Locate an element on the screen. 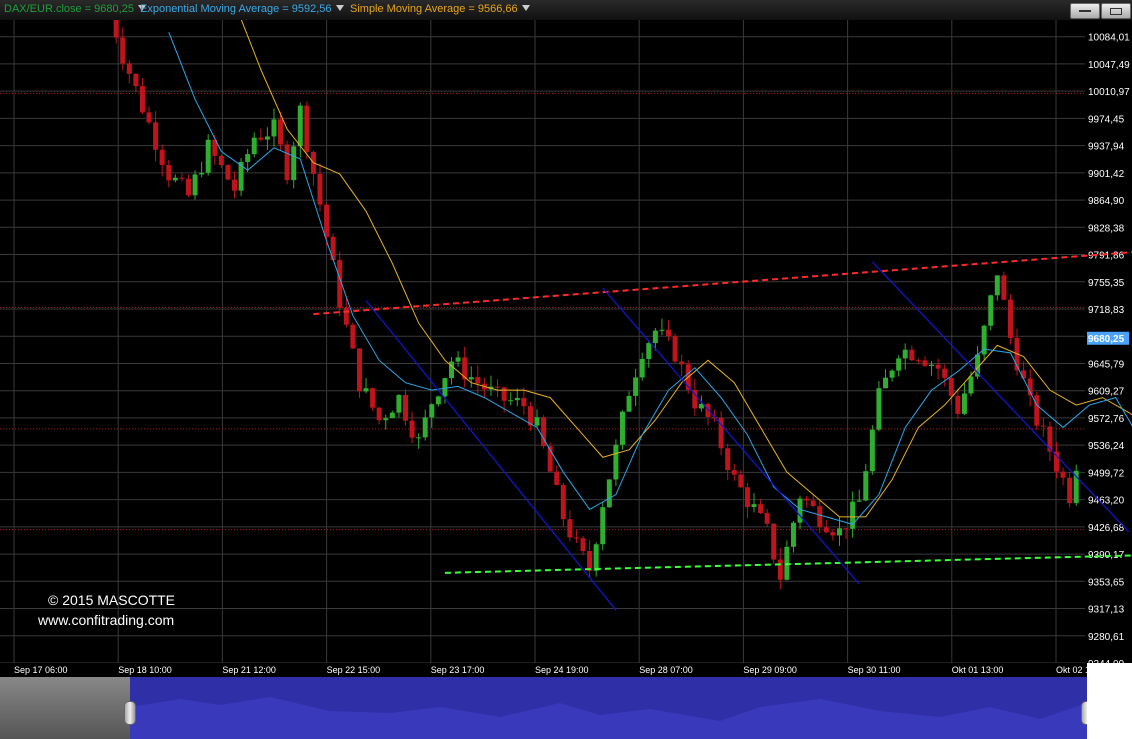 This screenshot has height=739, width=1132. y-tick-label: 9280,61 is located at coordinates (1106, 637).